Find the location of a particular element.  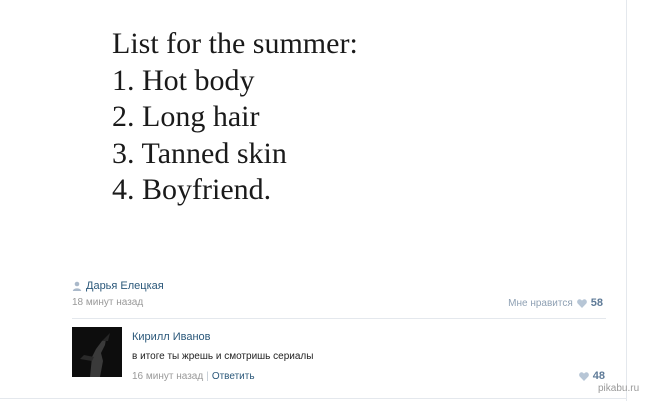

like-count: 58 is located at coordinates (596, 303).